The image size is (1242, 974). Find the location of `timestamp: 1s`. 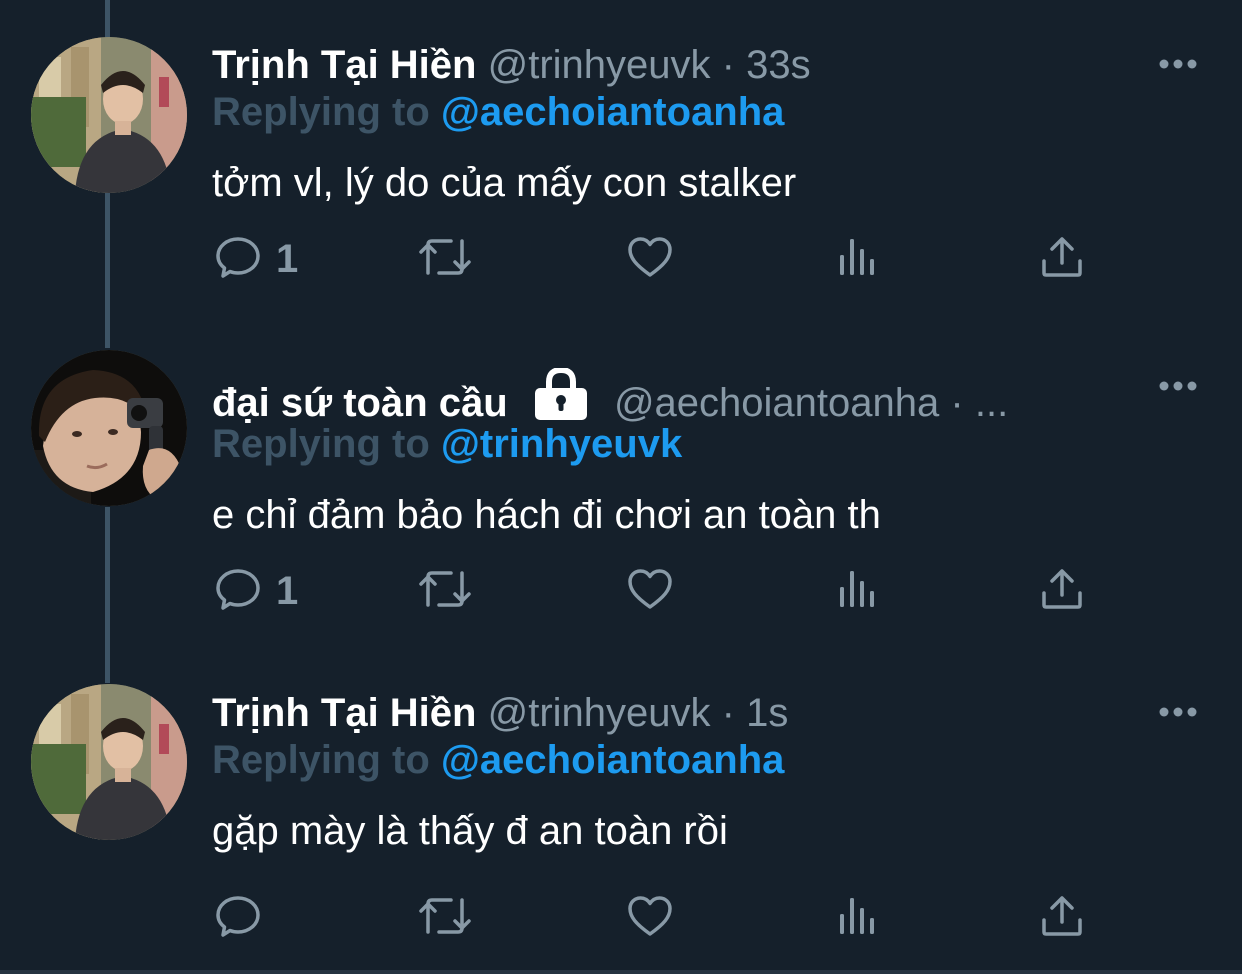

timestamp: 1s is located at coordinates (767, 713).